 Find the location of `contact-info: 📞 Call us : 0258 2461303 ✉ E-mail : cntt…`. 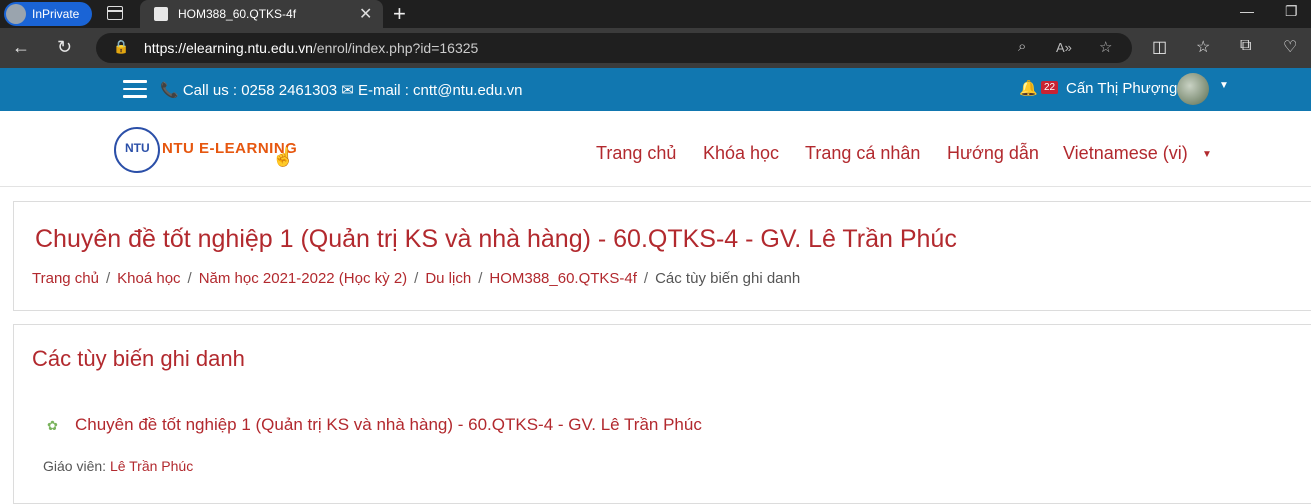

contact-info: 📞 Call us : 0258 2461303 ✉ E-mail : cntt… is located at coordinates (341, 90).